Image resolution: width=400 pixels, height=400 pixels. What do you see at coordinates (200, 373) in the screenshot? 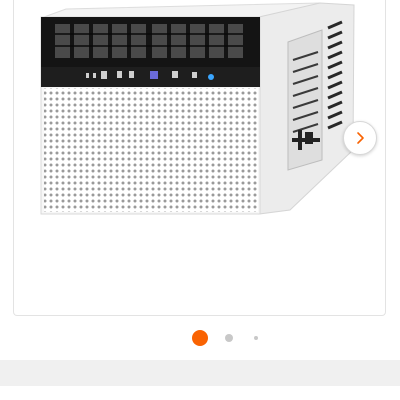
I see `section-divider` at bounding box center [200, 373].